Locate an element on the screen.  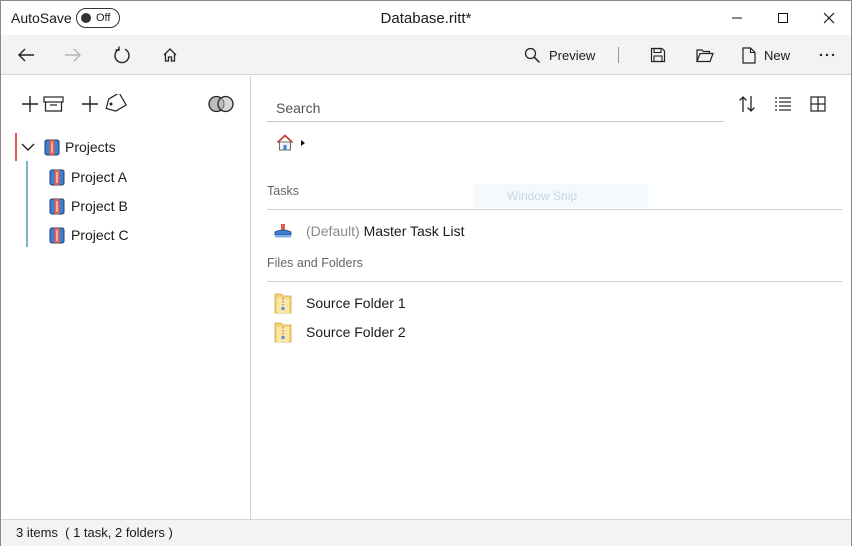
task-list-label: Master Task List is located at coordinates (414, 231).